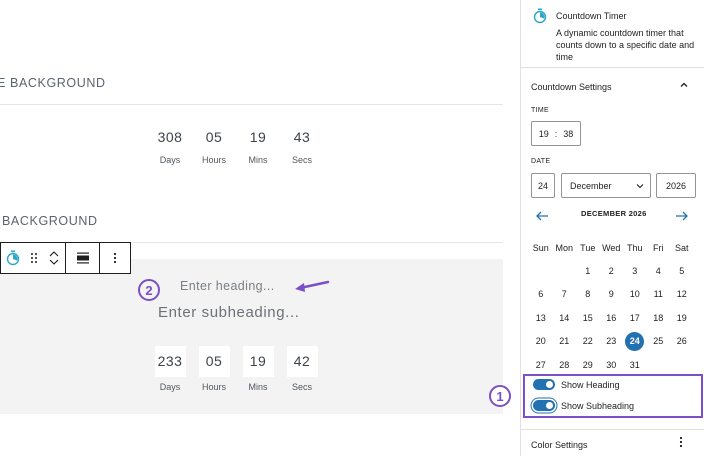 The width and height of the screenshot is (704, 456). What do you see at coordinates (588, 341) in the screenshot?
I see `calendar-day: 22` at bounding box center [588, 341].